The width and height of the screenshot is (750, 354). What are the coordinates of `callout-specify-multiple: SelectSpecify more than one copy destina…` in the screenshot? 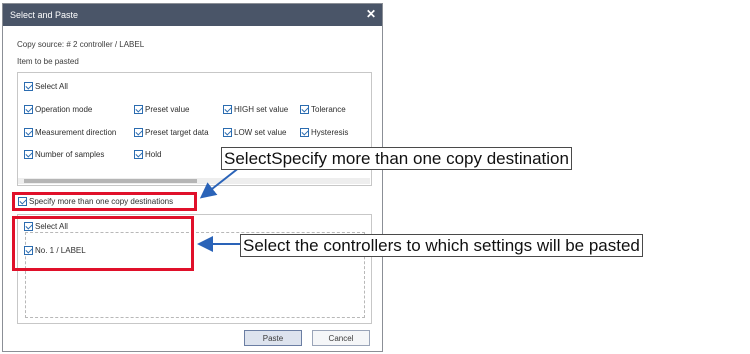 It's located at (396, 158).